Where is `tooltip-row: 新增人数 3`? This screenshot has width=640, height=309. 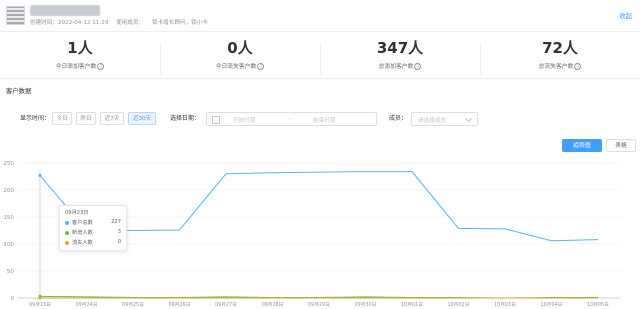
tooltip-row: 新增人数 3 is located at coordinates (93, 233).